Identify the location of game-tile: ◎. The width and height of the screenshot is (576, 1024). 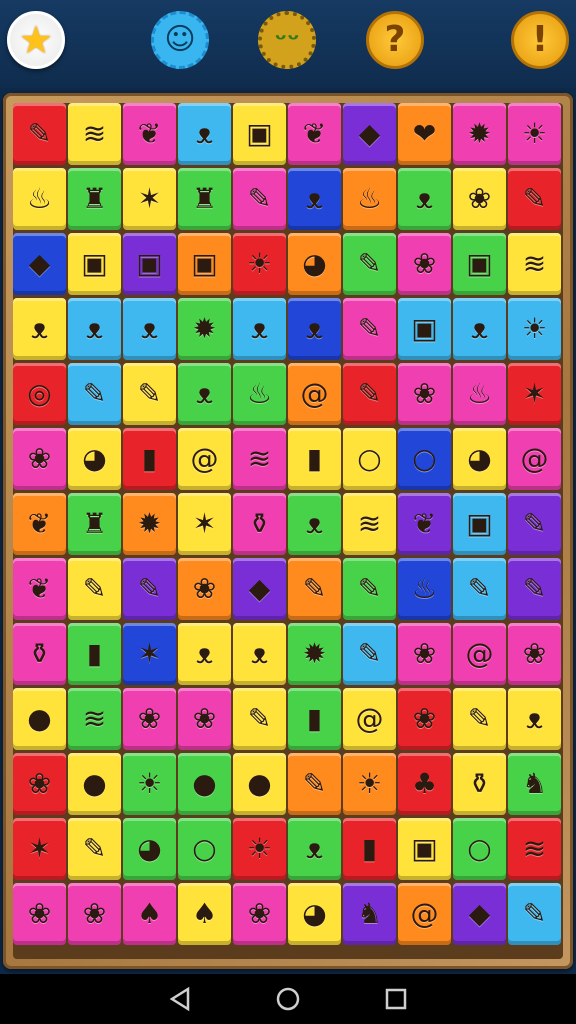
(39, 394).